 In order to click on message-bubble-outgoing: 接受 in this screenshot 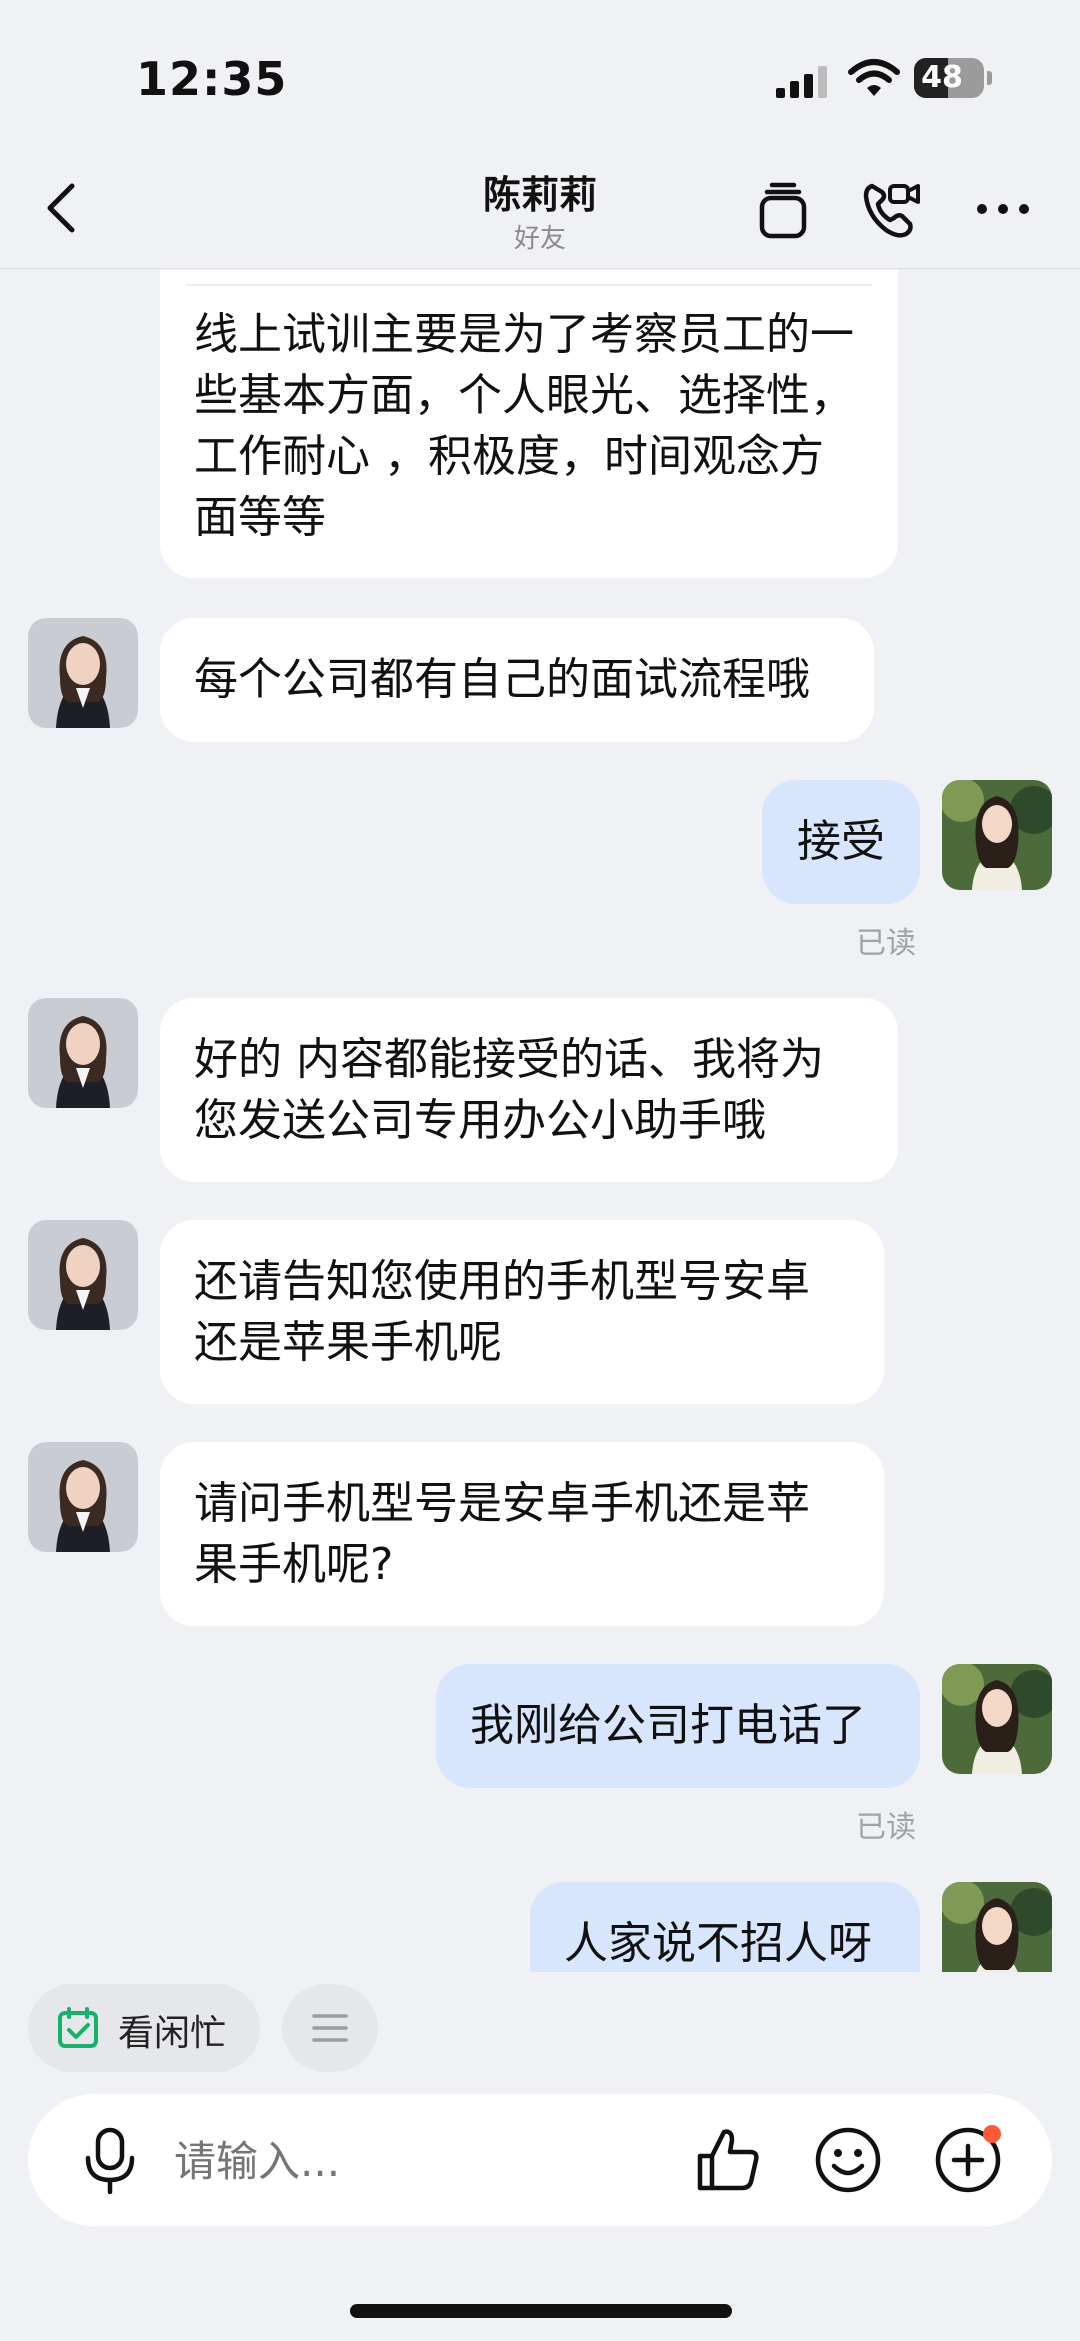, I will do `click(841, 842)`.